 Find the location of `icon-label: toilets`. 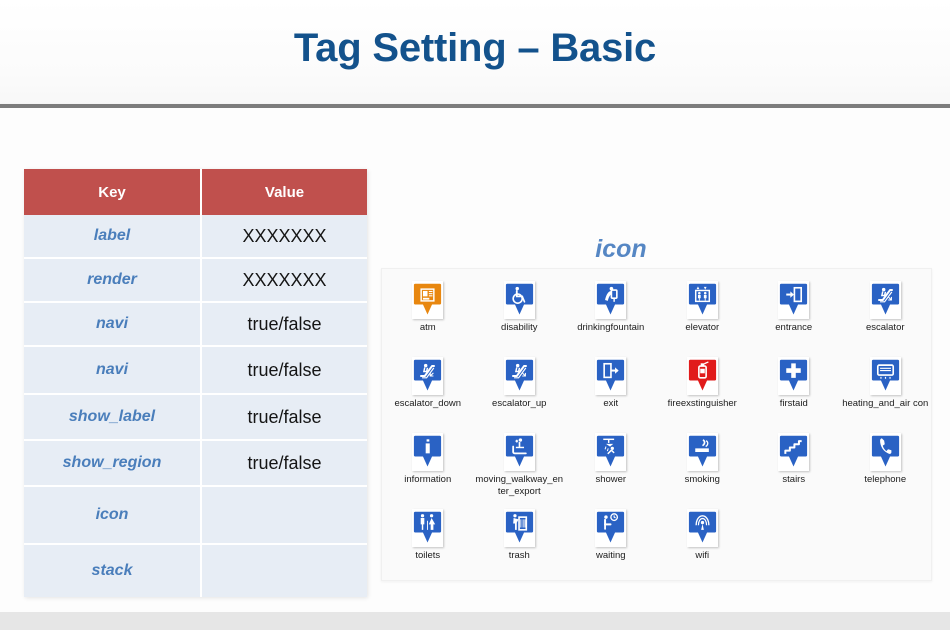

icon-label: toilets is located at coordinates (428, 555).